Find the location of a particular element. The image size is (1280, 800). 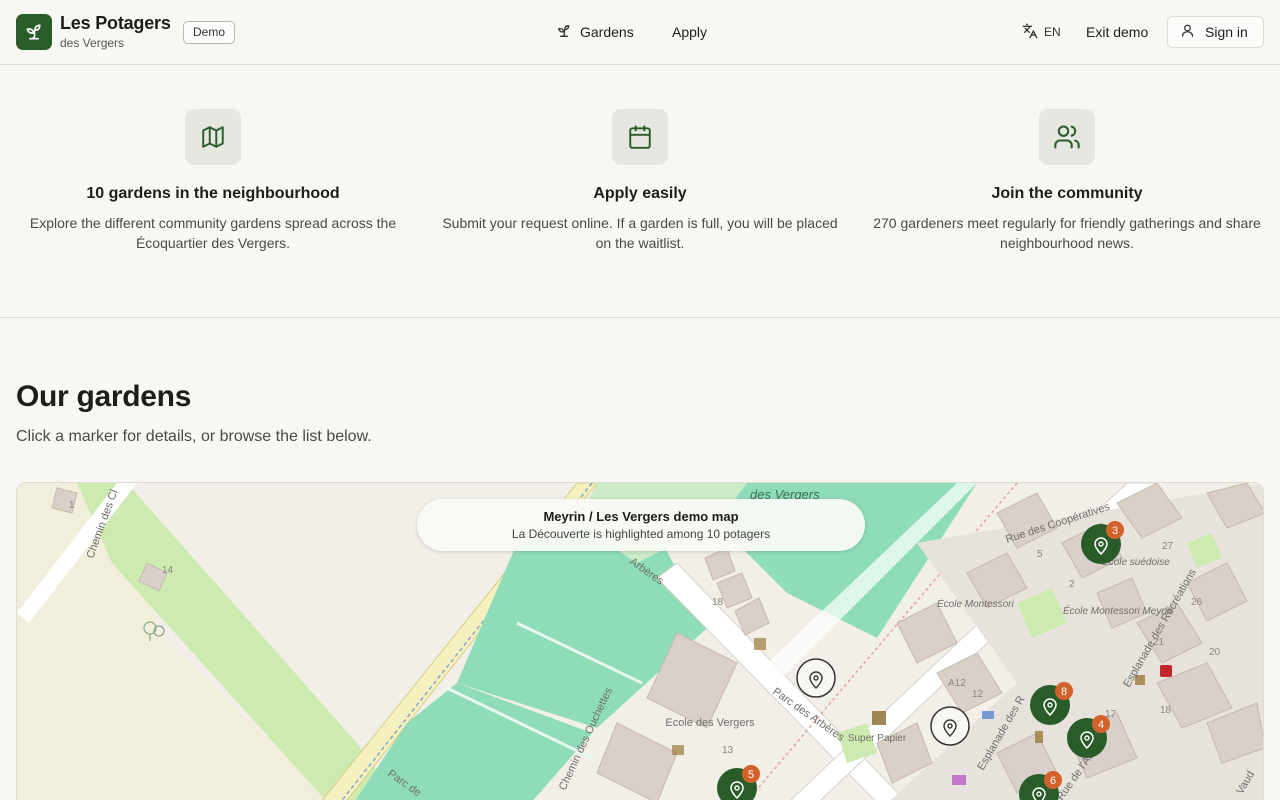

sprout-logo-icon is located at coordinates (34, 32).